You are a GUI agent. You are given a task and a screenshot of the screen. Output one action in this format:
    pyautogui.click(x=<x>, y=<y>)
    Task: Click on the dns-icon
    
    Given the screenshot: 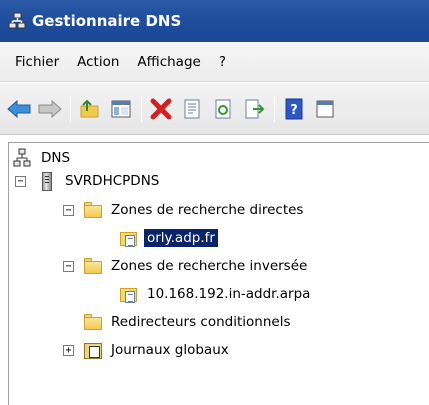 What is the action you would take?
    pyautogui.click(x=23, y=158)
    